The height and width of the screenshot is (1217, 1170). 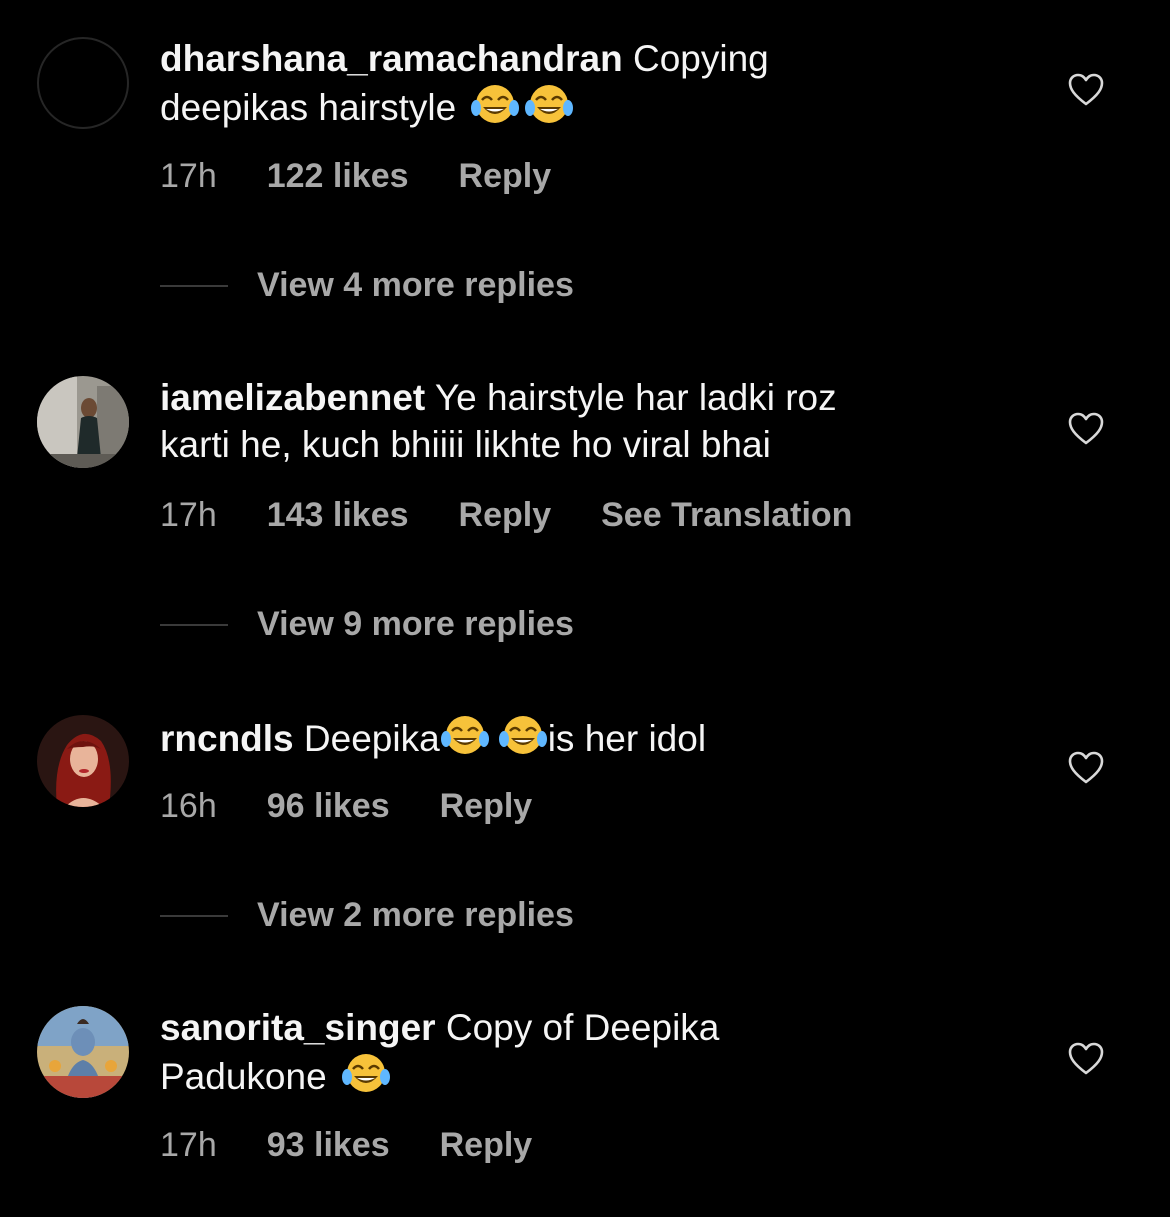 I want to click on comment-text: deepikas hairstyle, so click(x=308, y=107).